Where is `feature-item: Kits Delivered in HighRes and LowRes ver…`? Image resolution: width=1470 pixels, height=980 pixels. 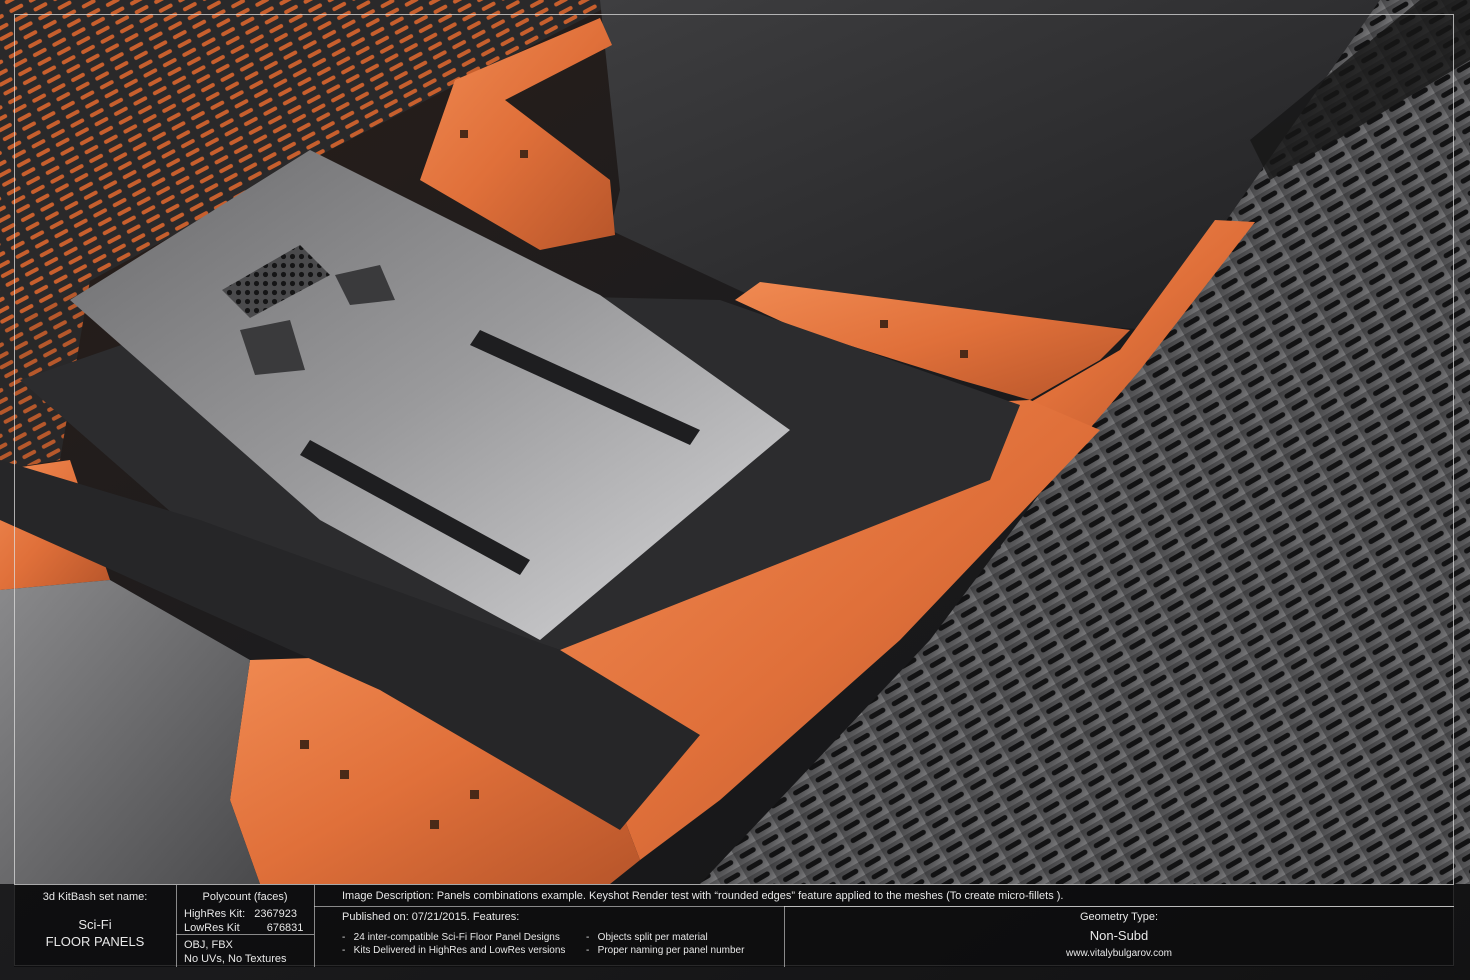 feature-item: Kits Delivered in HighRes and LowRes ver… is located at coordinates (459, 950).